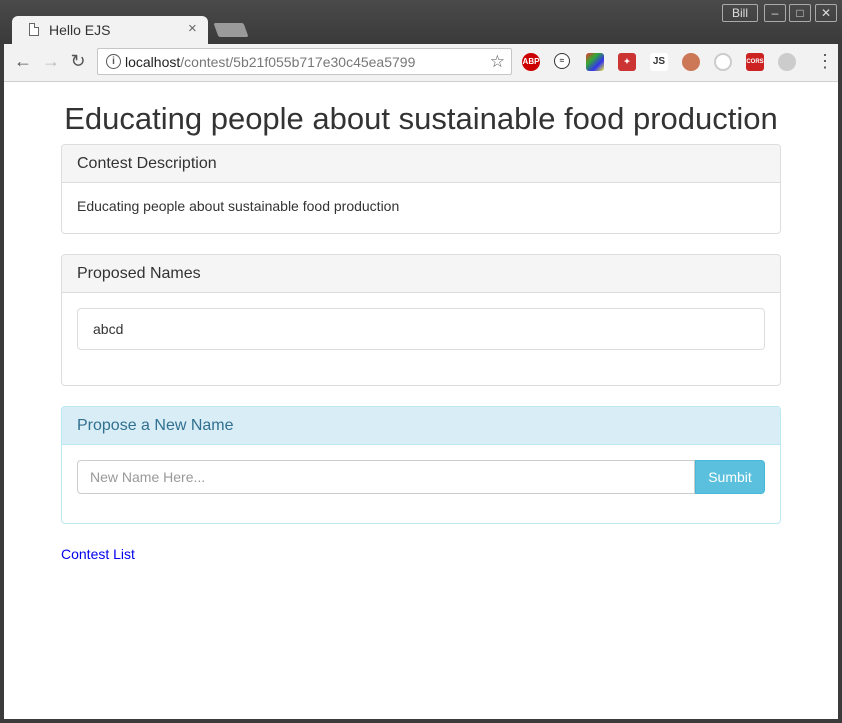 The width and height of the screenshot is (842, 723). Describe the element at coordinates (421, 164) in the screenshot. I see `panel-heading: Contest Description` at that location.